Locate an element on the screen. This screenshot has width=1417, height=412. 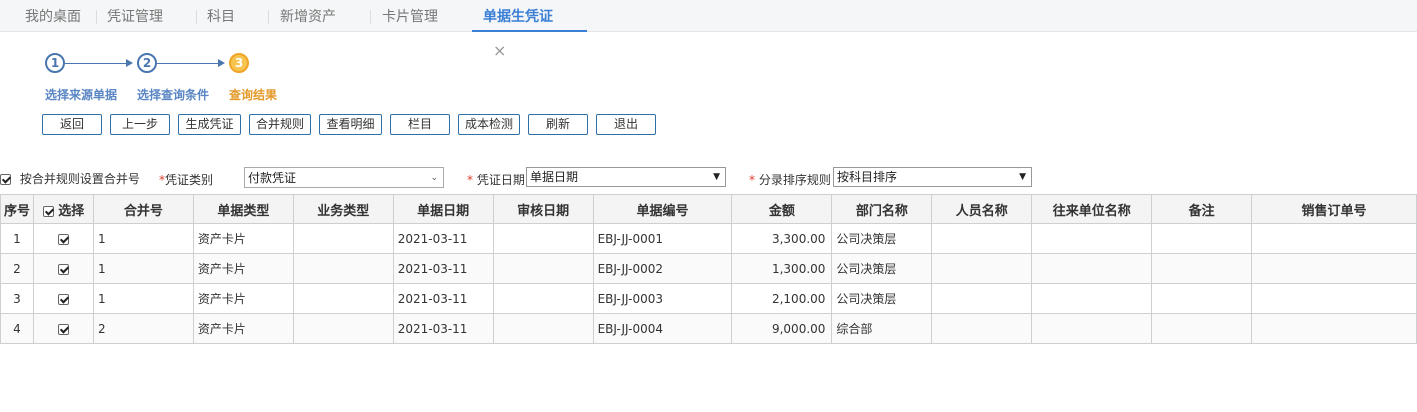
cell-doc-no: EBJ-JJ-0003 is located at coordinates (662, 298).